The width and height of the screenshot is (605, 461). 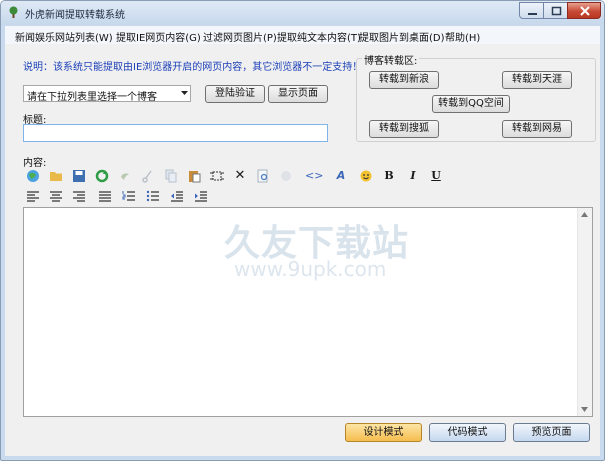 What do you see at coordinates (56, 176) in the screenshot?
I see `open-folder-icon` at bounding box center [56, 176].